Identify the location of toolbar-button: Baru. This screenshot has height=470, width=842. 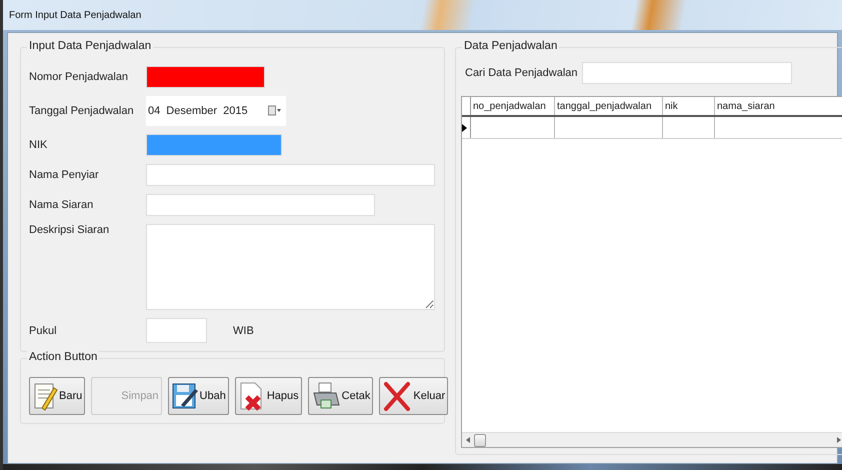
(57, 396).